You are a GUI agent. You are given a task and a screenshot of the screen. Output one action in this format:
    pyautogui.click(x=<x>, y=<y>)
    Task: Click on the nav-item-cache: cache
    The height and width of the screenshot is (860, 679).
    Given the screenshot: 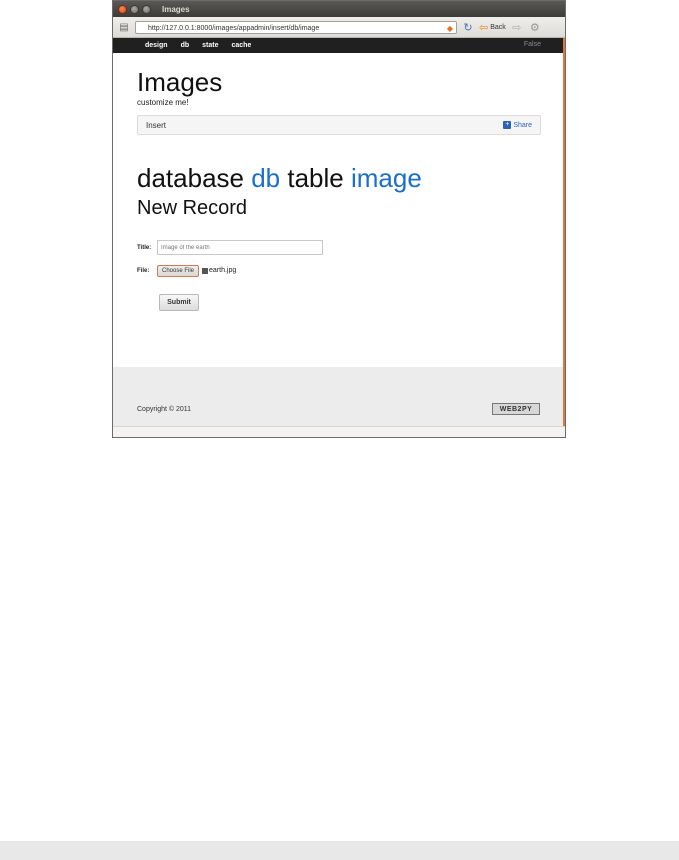 What is the action you would take?
    pyautogui.click(x=241, y=45)
    